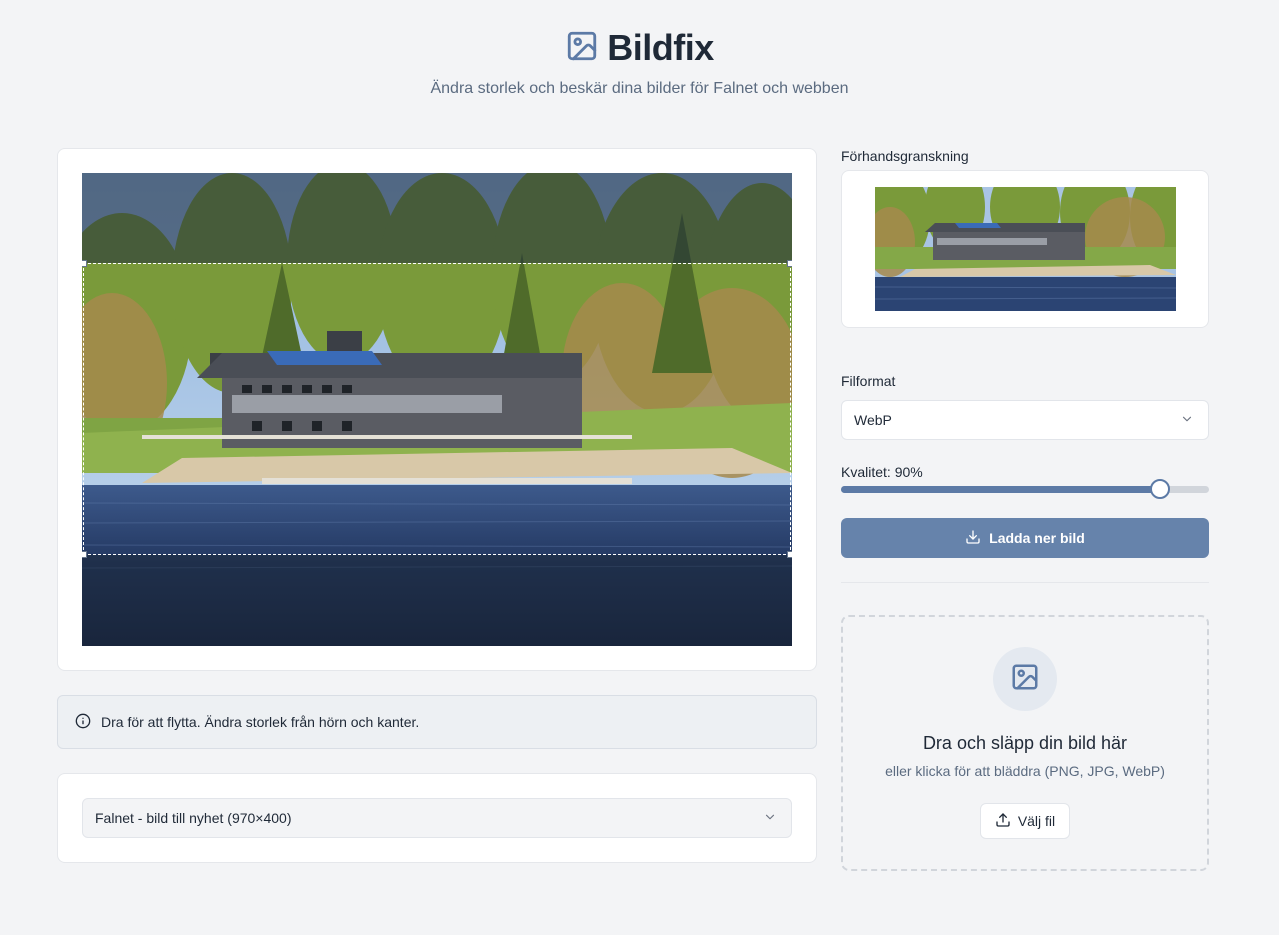  I want to click on format-select: WebP, so click(1025, 420).